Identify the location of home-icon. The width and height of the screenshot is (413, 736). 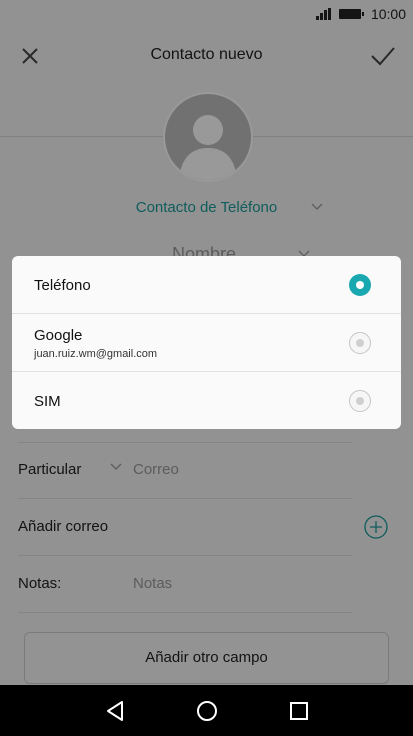
(207, 711).